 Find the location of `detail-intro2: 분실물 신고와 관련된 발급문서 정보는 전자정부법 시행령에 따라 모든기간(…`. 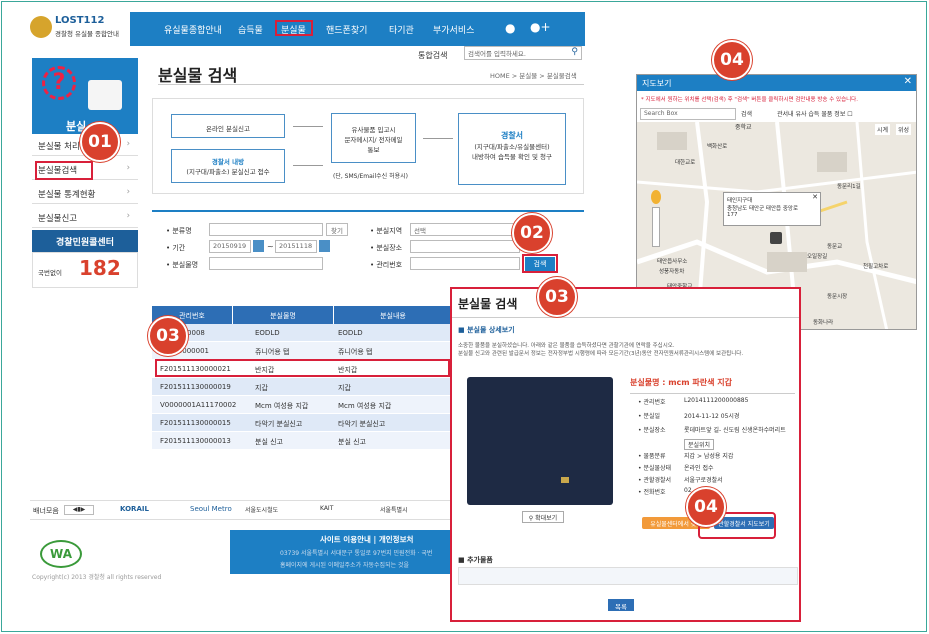

detail-intro2: 분실물 신고와 관련된 발급문서 정보는 전자정부법 시행령에 따라 모든기간(… is located at coordinates (601, 354).